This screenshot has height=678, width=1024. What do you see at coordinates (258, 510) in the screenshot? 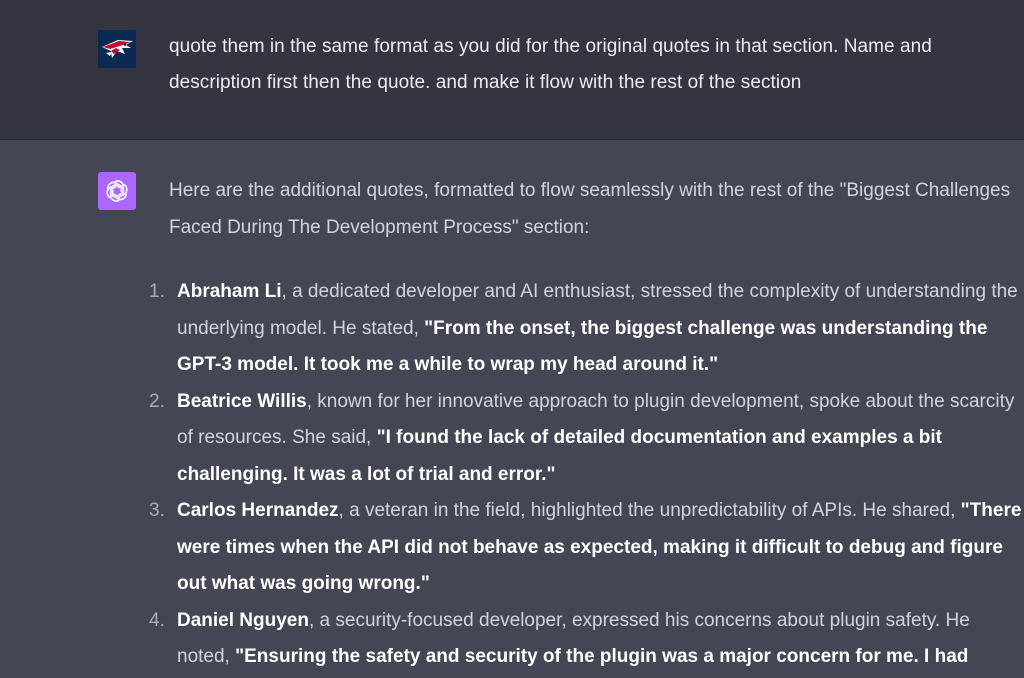
I see `quote-author-name: Carlos Hernandez` at bounding box center [258, 510].